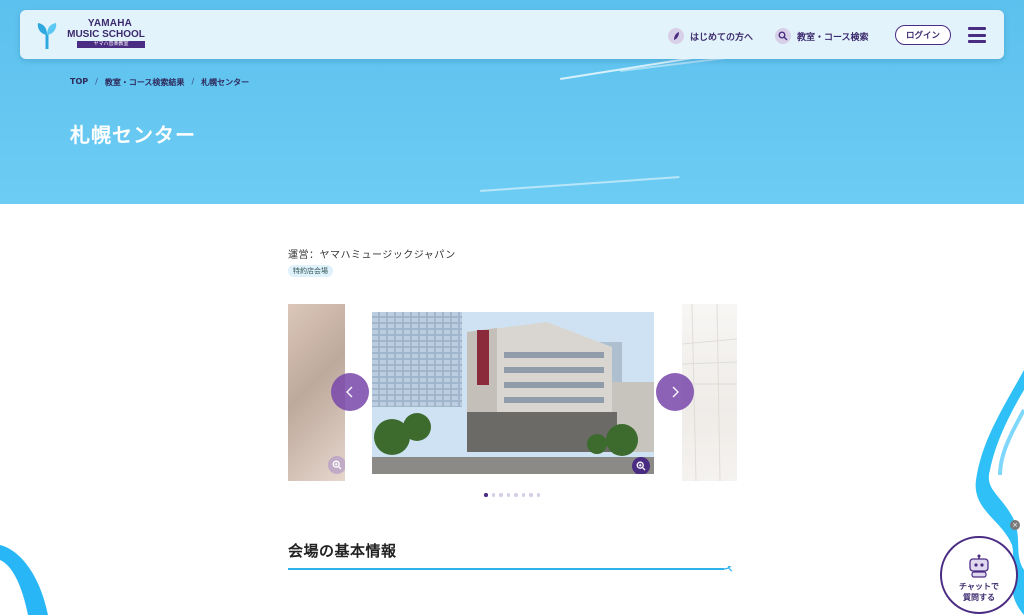 The width and height of the screenshot is (1024, 615). I want to click on robot-chat-icon, so click(979, 566).